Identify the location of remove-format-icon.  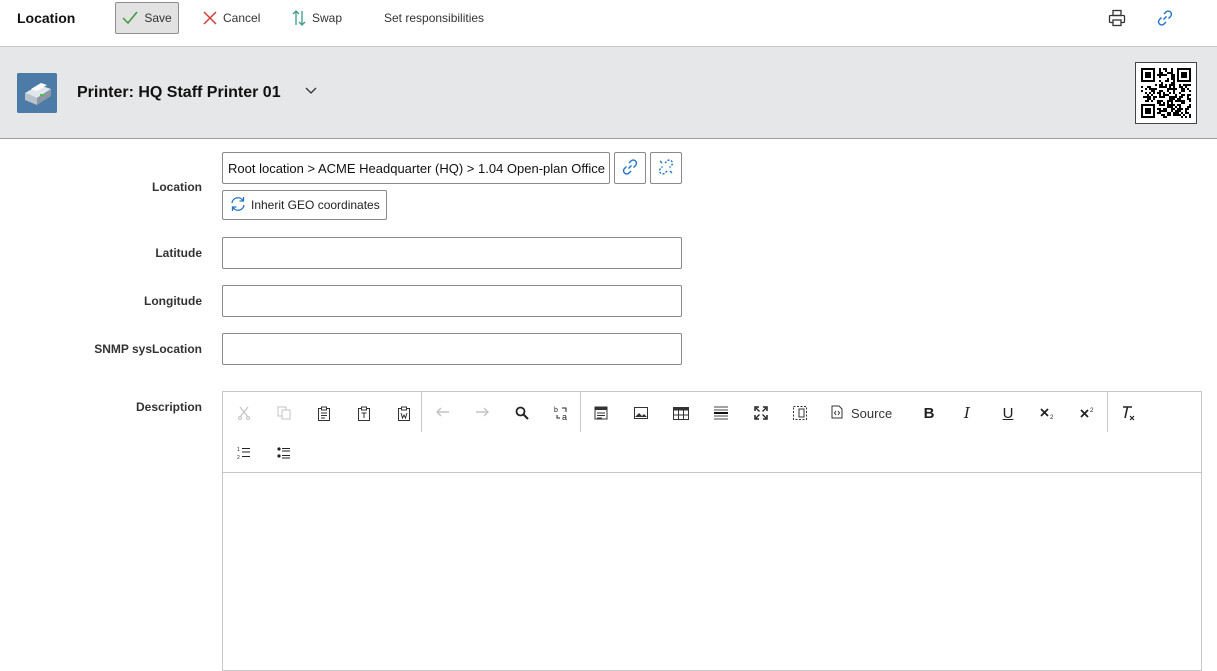
(1128, 413).